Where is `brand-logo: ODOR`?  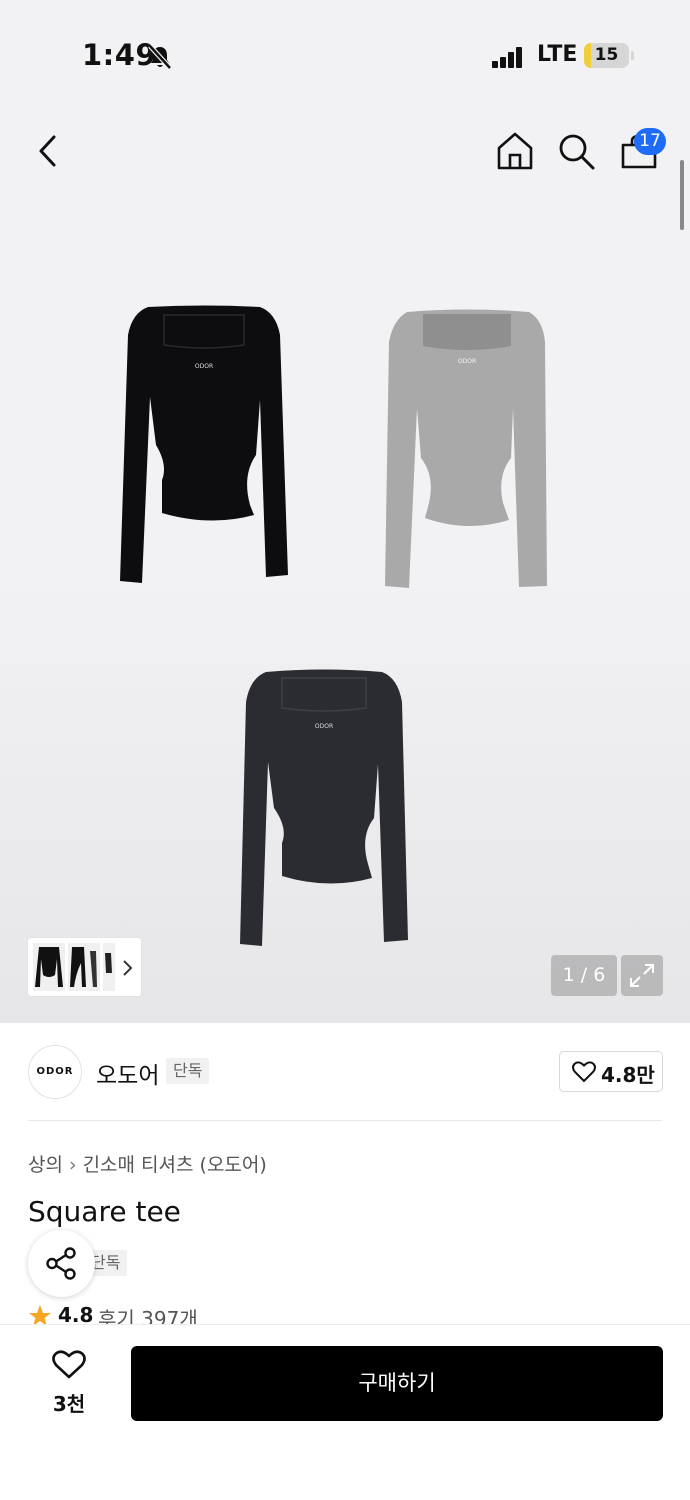 brand-logo: ODOR is located at coordinates (55, 1072).